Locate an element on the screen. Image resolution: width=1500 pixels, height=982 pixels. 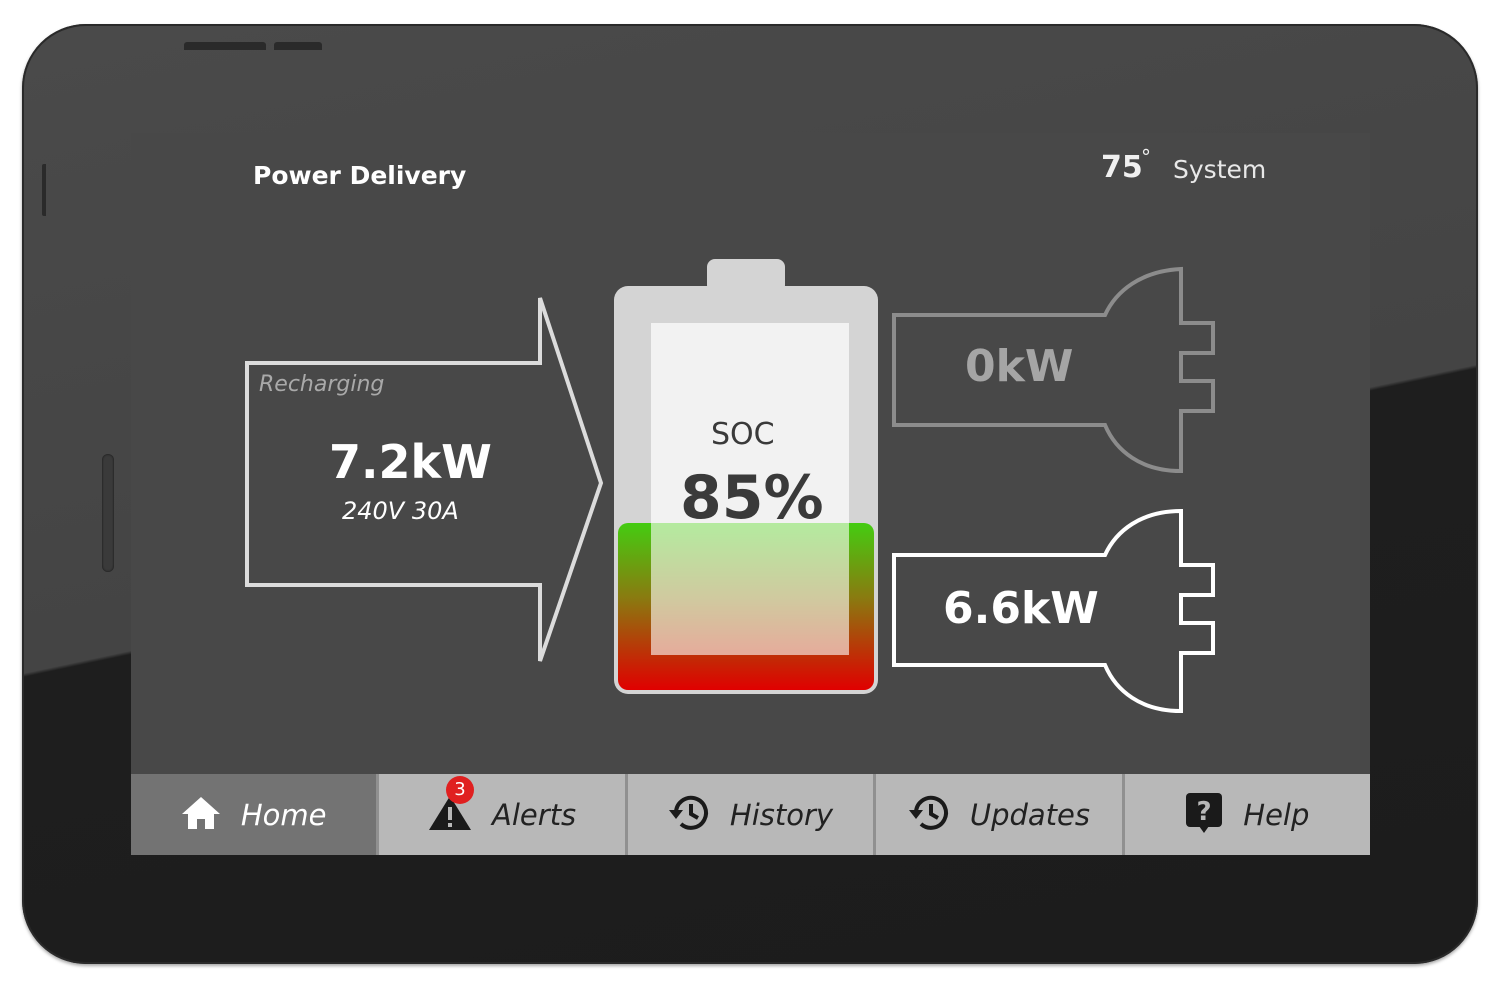
warning-icon: 3 is located at coordinates (451, 805).